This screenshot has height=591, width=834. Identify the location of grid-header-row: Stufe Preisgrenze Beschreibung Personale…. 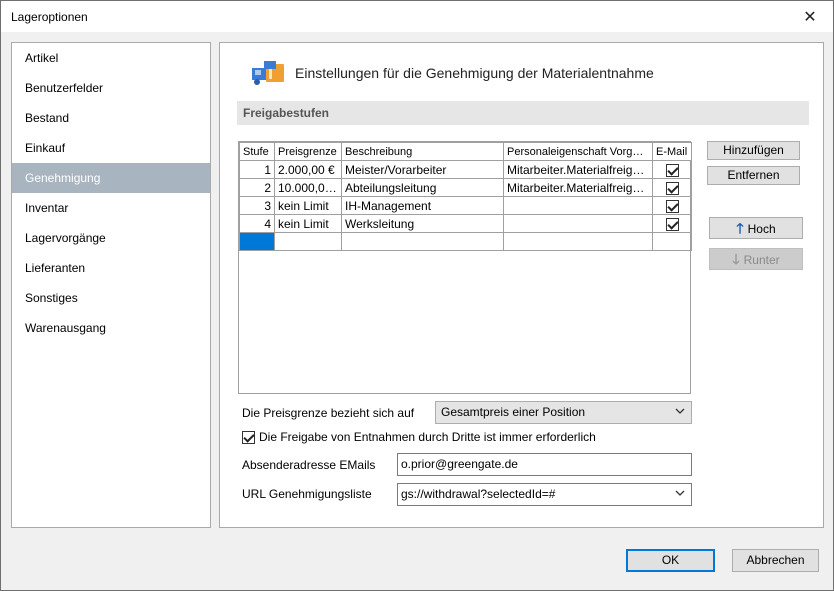
(465, 151).